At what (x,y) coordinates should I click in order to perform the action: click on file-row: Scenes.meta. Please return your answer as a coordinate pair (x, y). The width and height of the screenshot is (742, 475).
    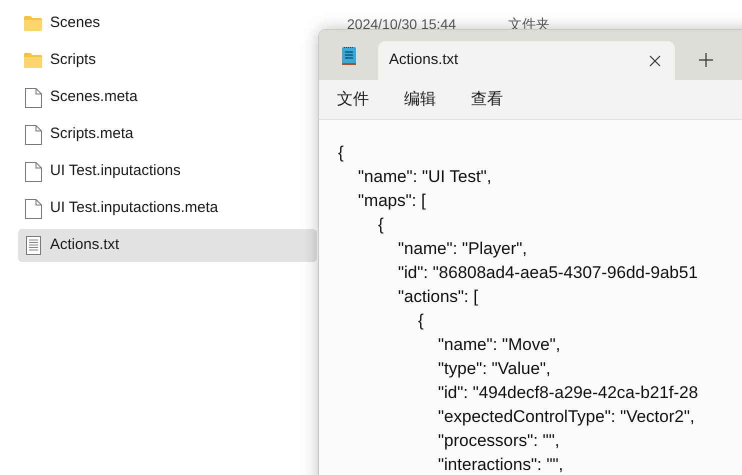
    Looking at the image, I should click on (167, 97).